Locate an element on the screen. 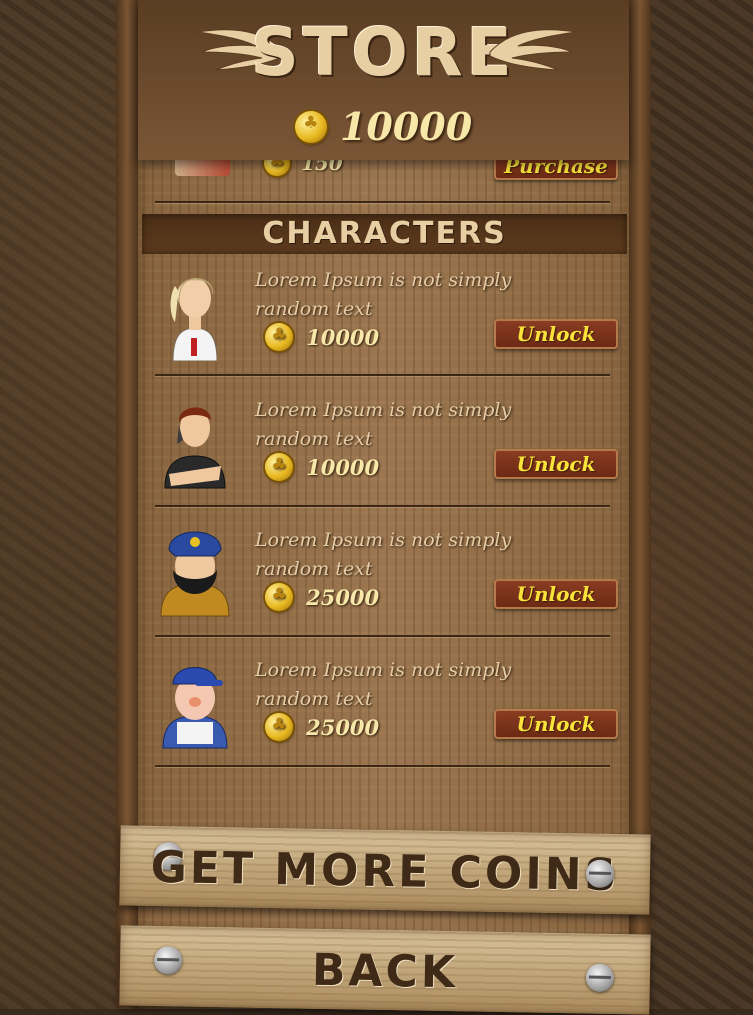 The width and height of the screenshot is (753, 1015). section-title: CHARACTERS is located at coordinates (384, 233).